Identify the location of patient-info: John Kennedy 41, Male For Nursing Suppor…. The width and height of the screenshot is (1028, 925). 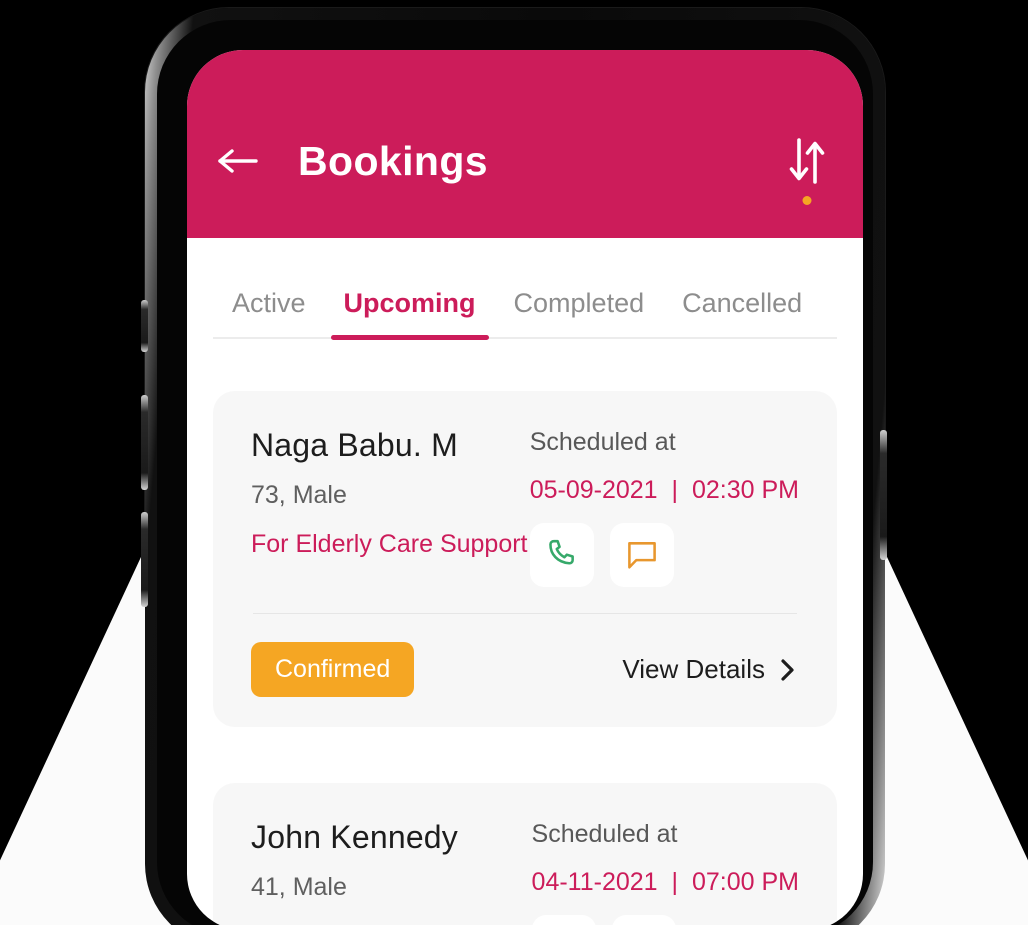
(363, 871).